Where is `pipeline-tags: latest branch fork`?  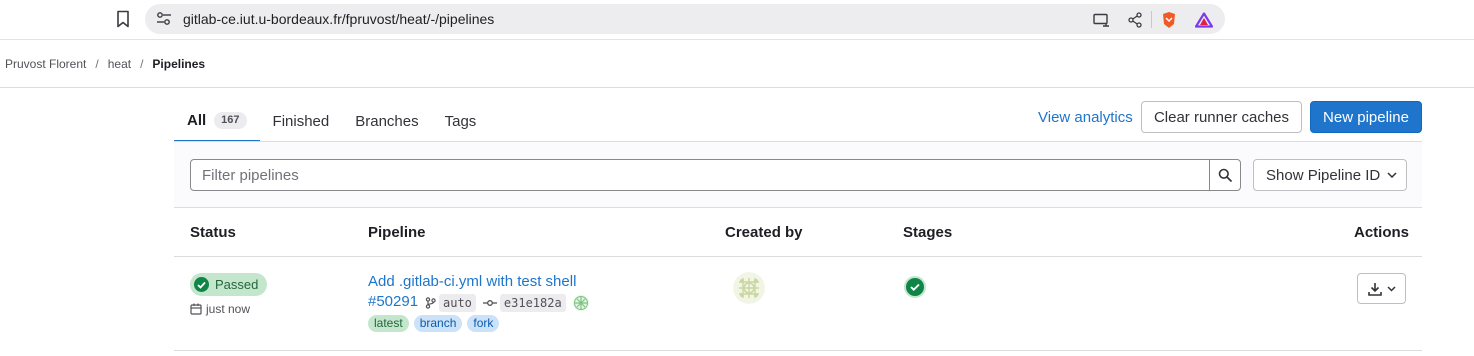 pipeline-tags: latest branch fork is located at coordinates (434, 323).